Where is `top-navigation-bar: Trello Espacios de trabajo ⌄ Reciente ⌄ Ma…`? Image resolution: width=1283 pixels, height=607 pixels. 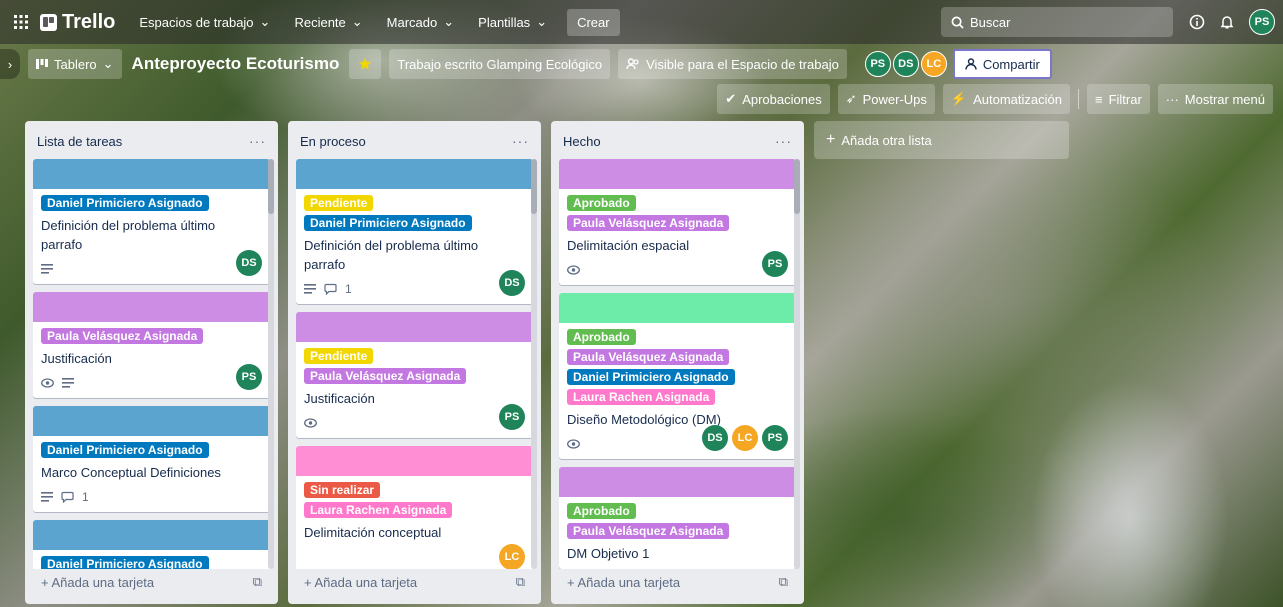 top-navigation-bar: Trello Espacios de trabajo ⌄ Reciente ⌄ Ma… is located at coordinates (641, 22).